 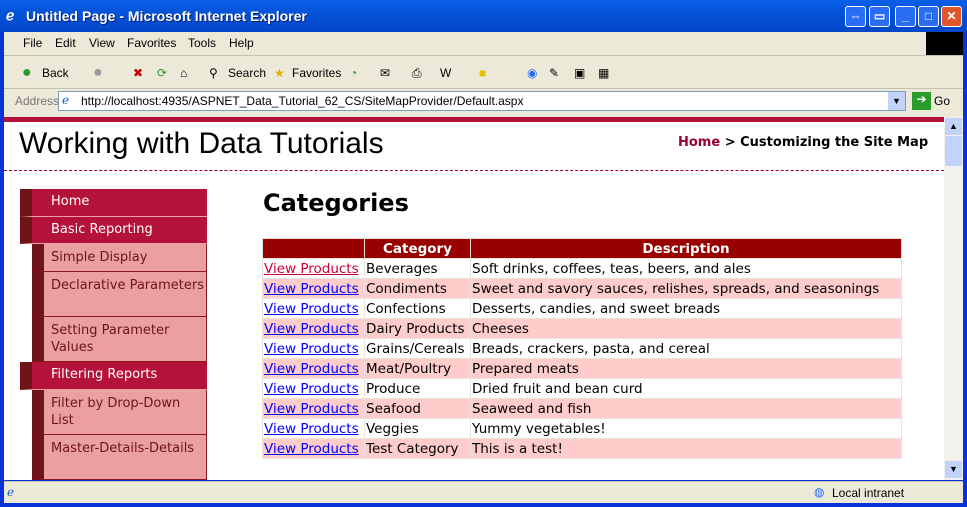 What do you see at coordinates (686, 248) in the screenshot?
I see `column-header-description: Description` at bounding box center [686, 248].